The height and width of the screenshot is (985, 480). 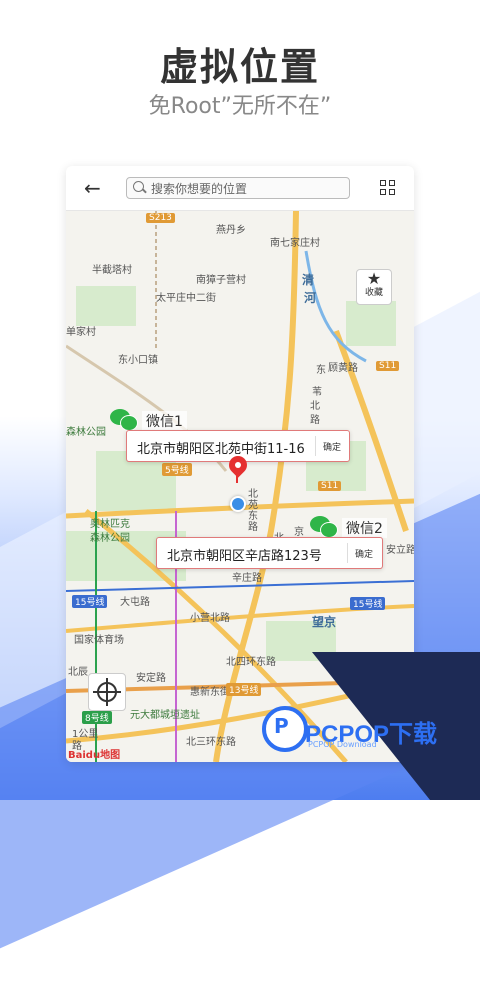 I want to click on map-label: 辛庄路, so click(x=247, y=578).